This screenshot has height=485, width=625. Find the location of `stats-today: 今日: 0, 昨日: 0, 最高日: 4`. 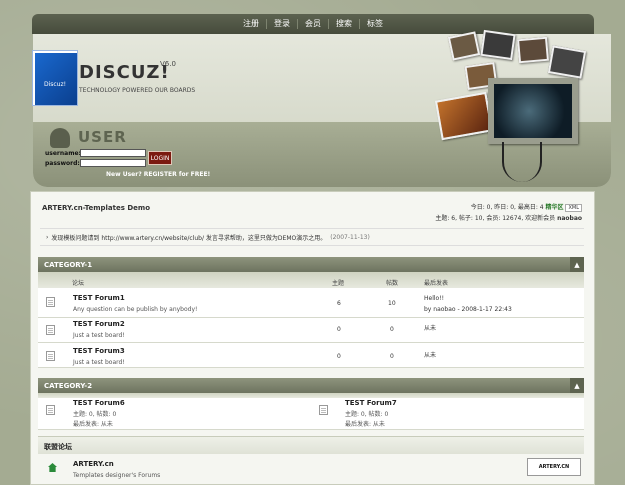

stats-today: 今日: 0, 昨日: 0, 最高日: 4 is located at coordinates (507, 207).